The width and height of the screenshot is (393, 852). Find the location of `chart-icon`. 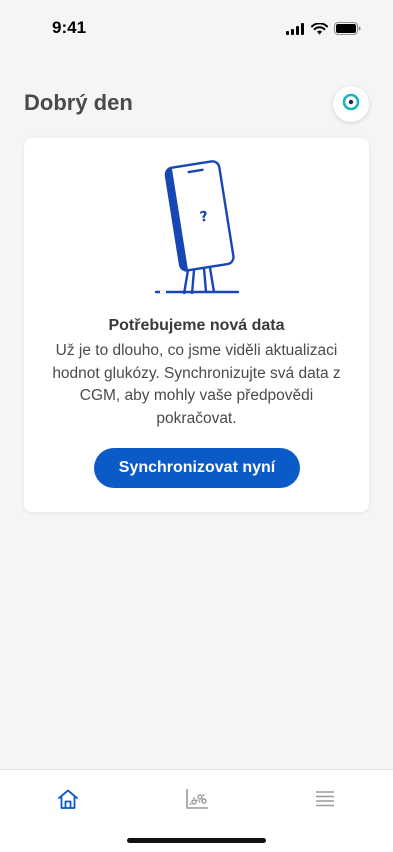

chart-icon is located at coordinates (197, 801).